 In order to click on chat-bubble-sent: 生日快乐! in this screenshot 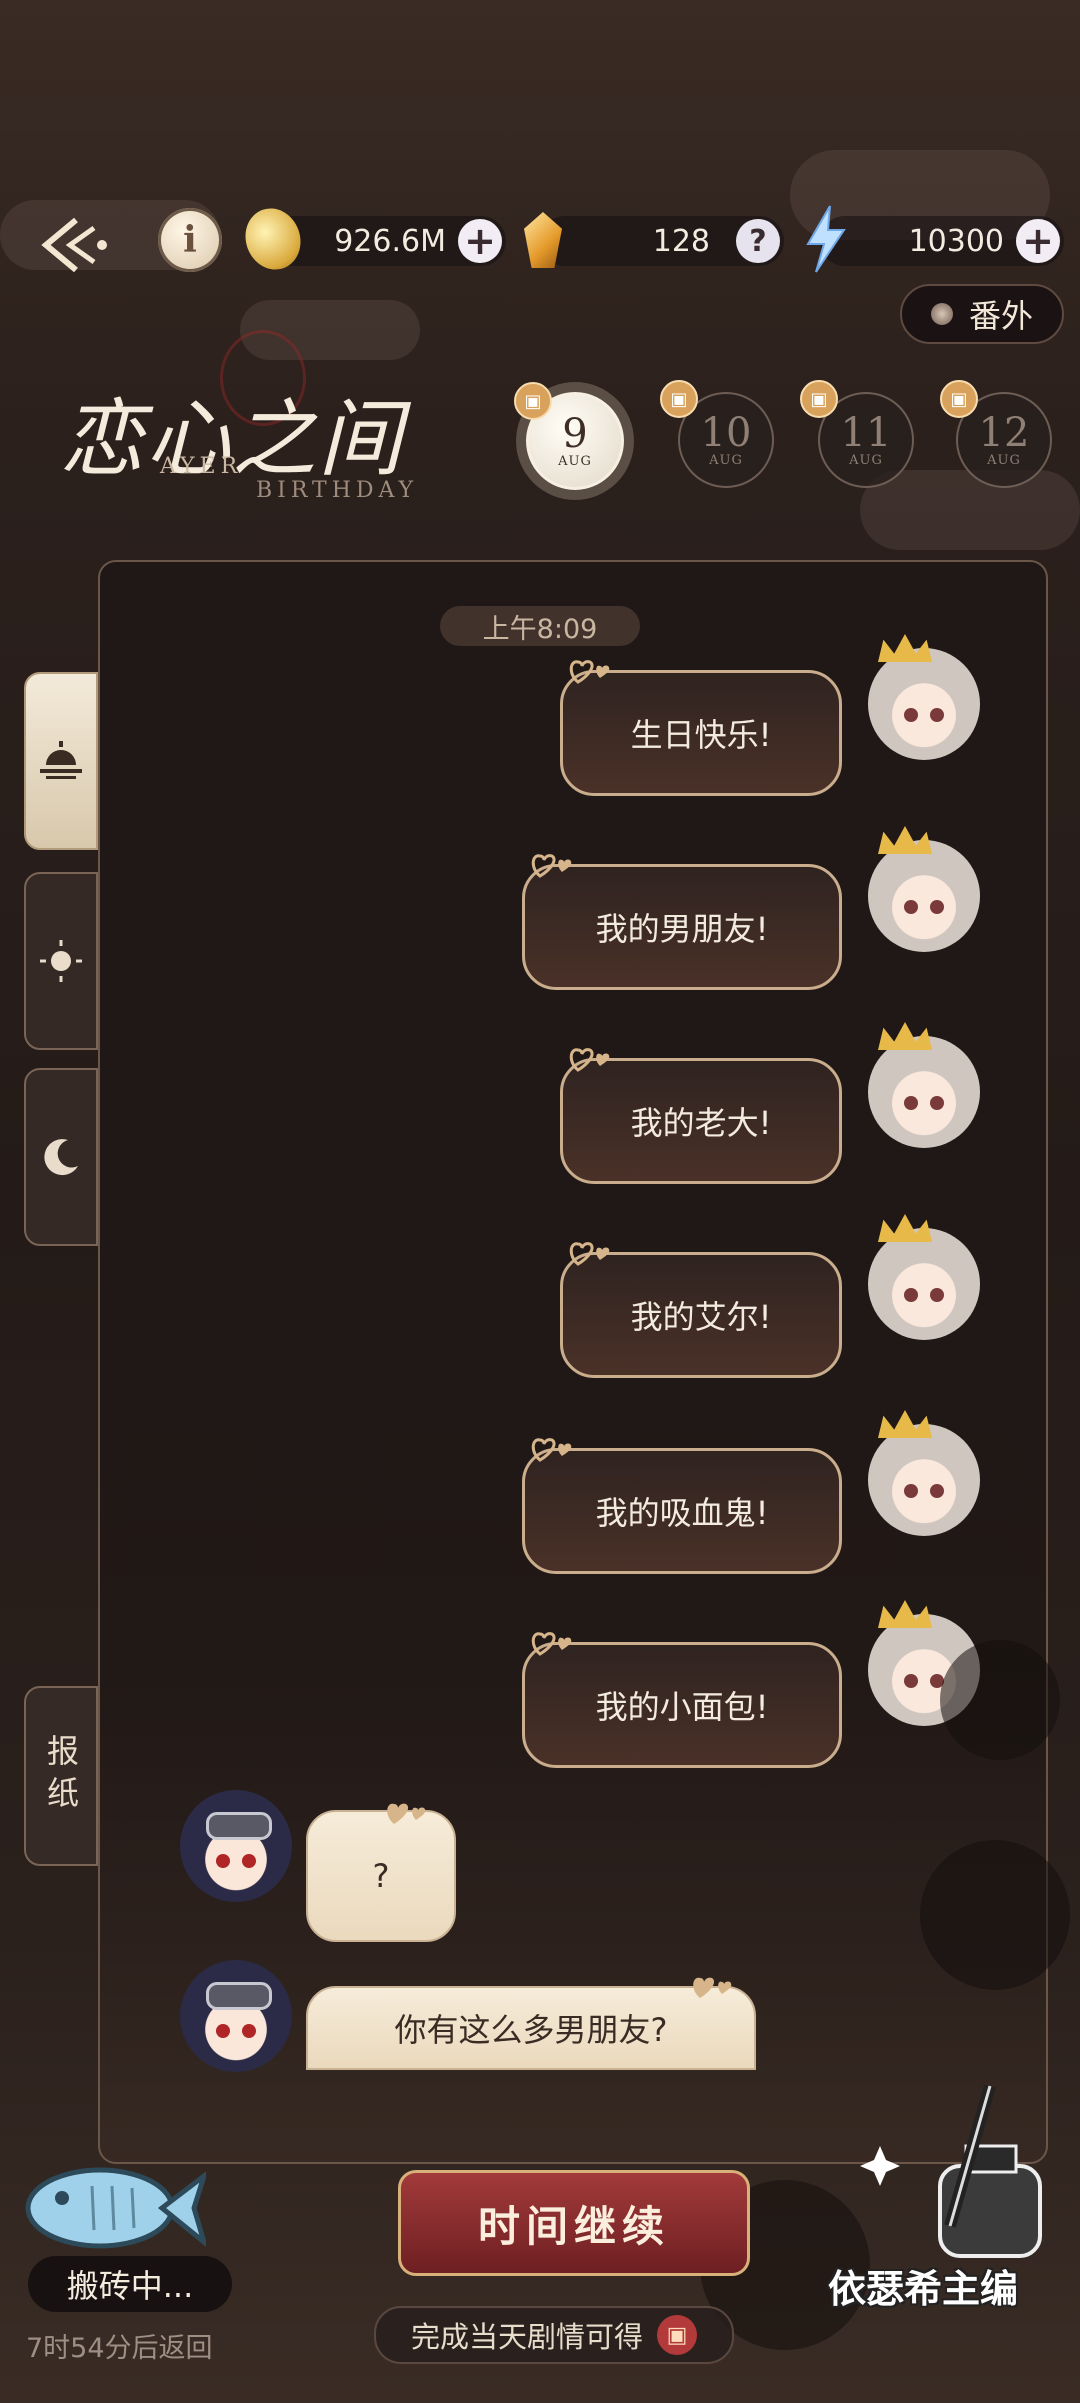, I will do `click(701, 733)`.